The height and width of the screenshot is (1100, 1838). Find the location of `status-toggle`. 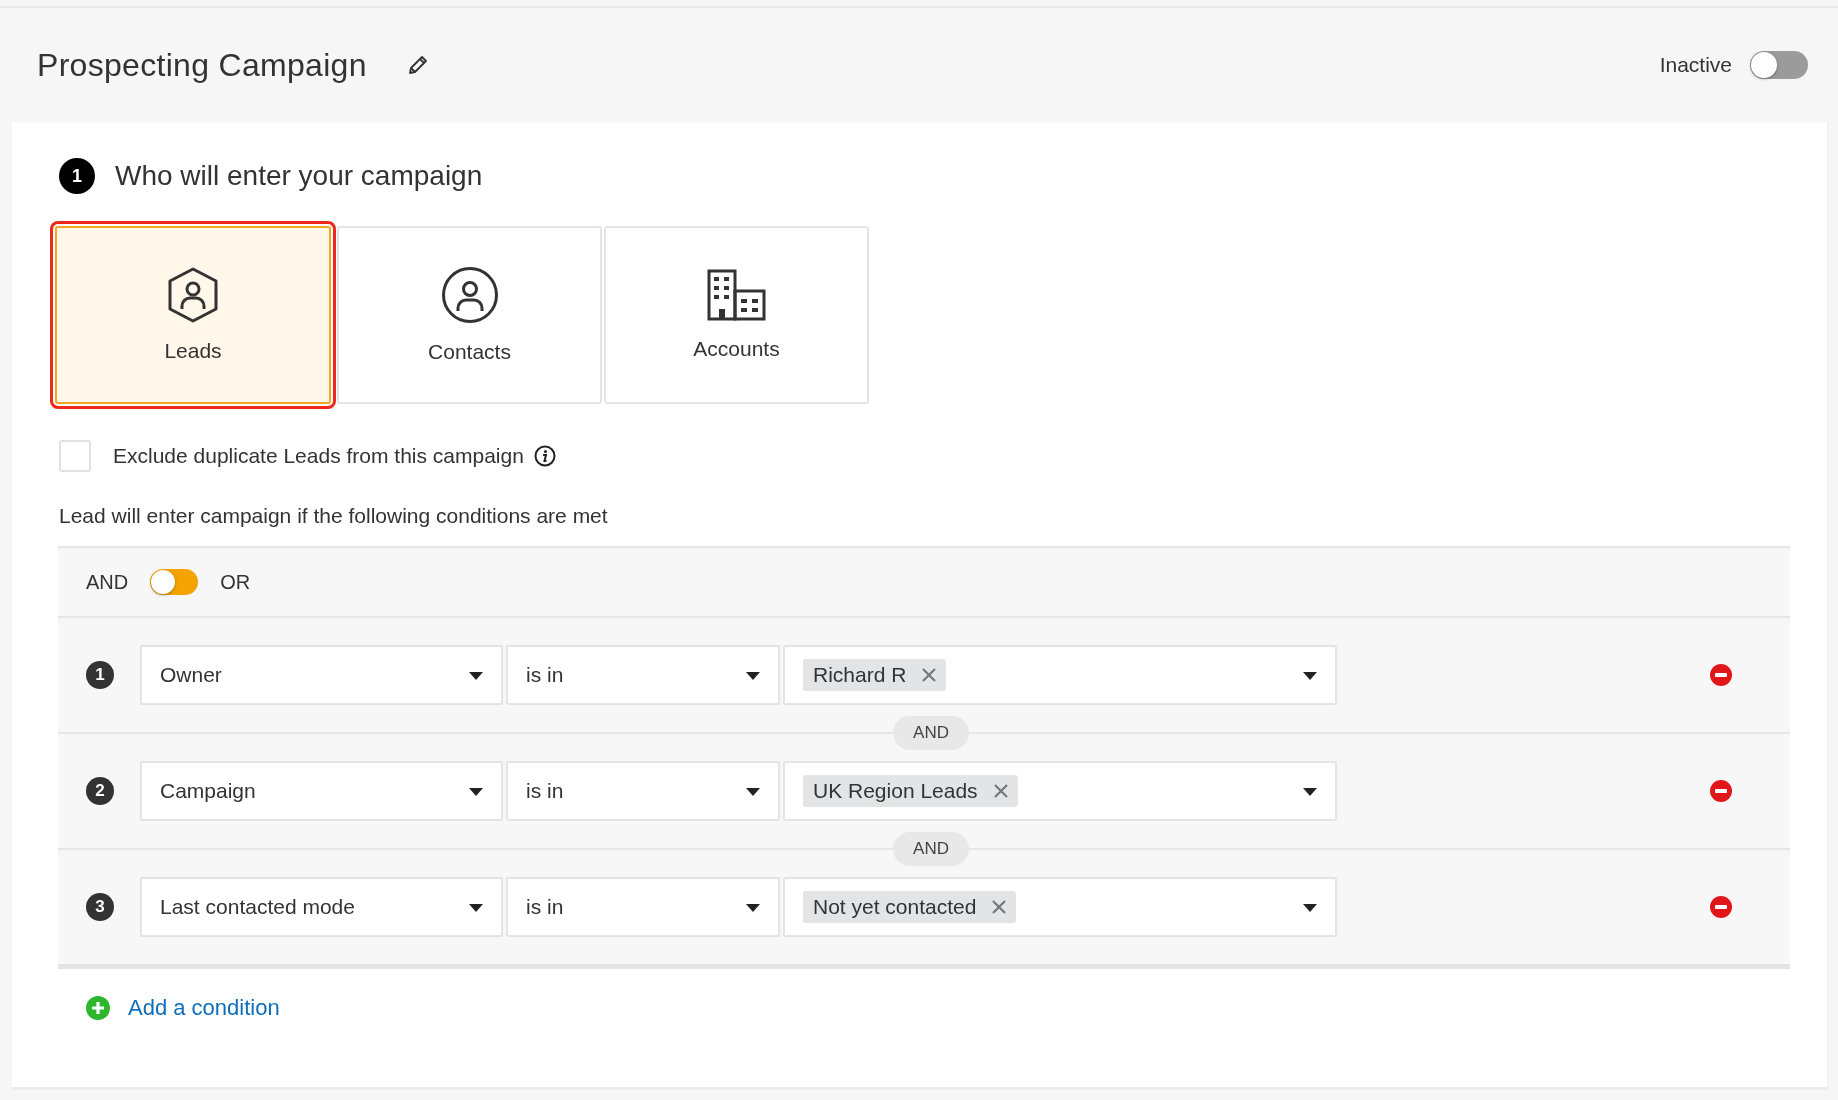

status-toggle is located at coordinates (1779, 65).